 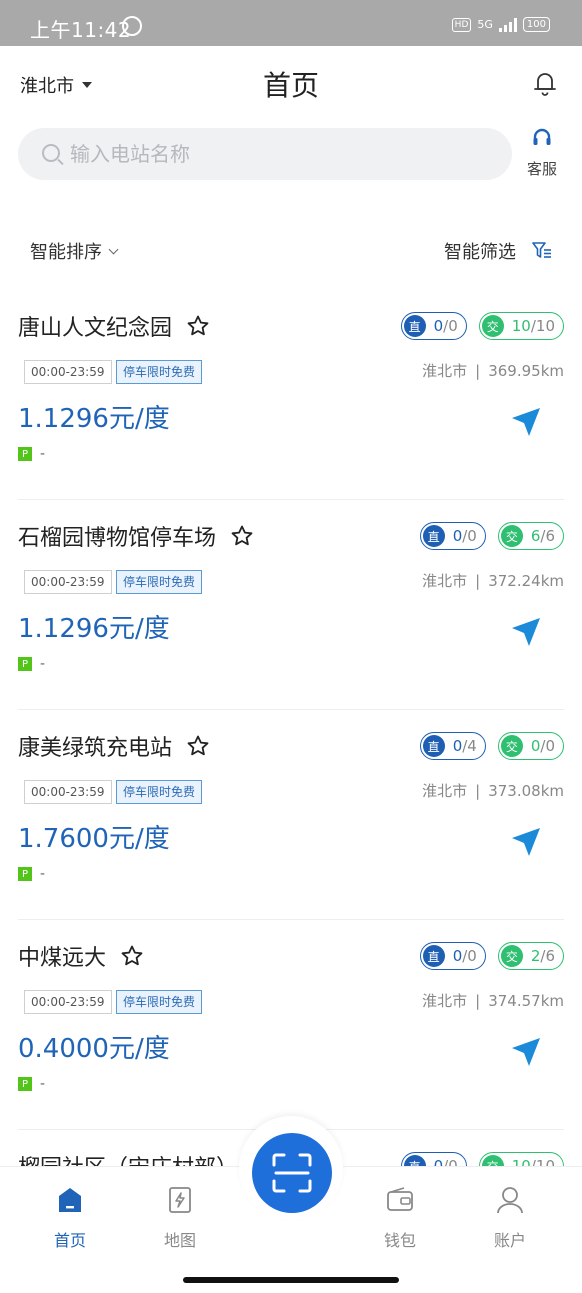 What do you see at coordinates (491, 956) in the screenshot?
I see `charger-tags: 直 0/0 交 2/6` at bounding box center [491, 956].